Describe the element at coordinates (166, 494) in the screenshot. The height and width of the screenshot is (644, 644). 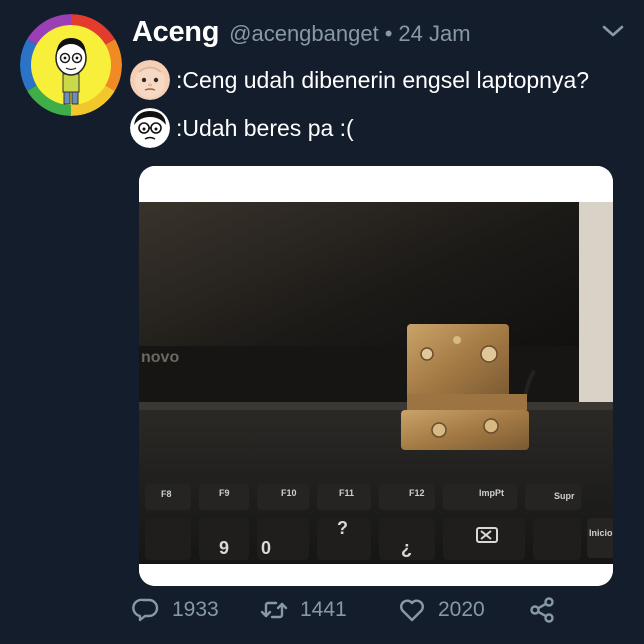
I see `key-label: F8` at that location.